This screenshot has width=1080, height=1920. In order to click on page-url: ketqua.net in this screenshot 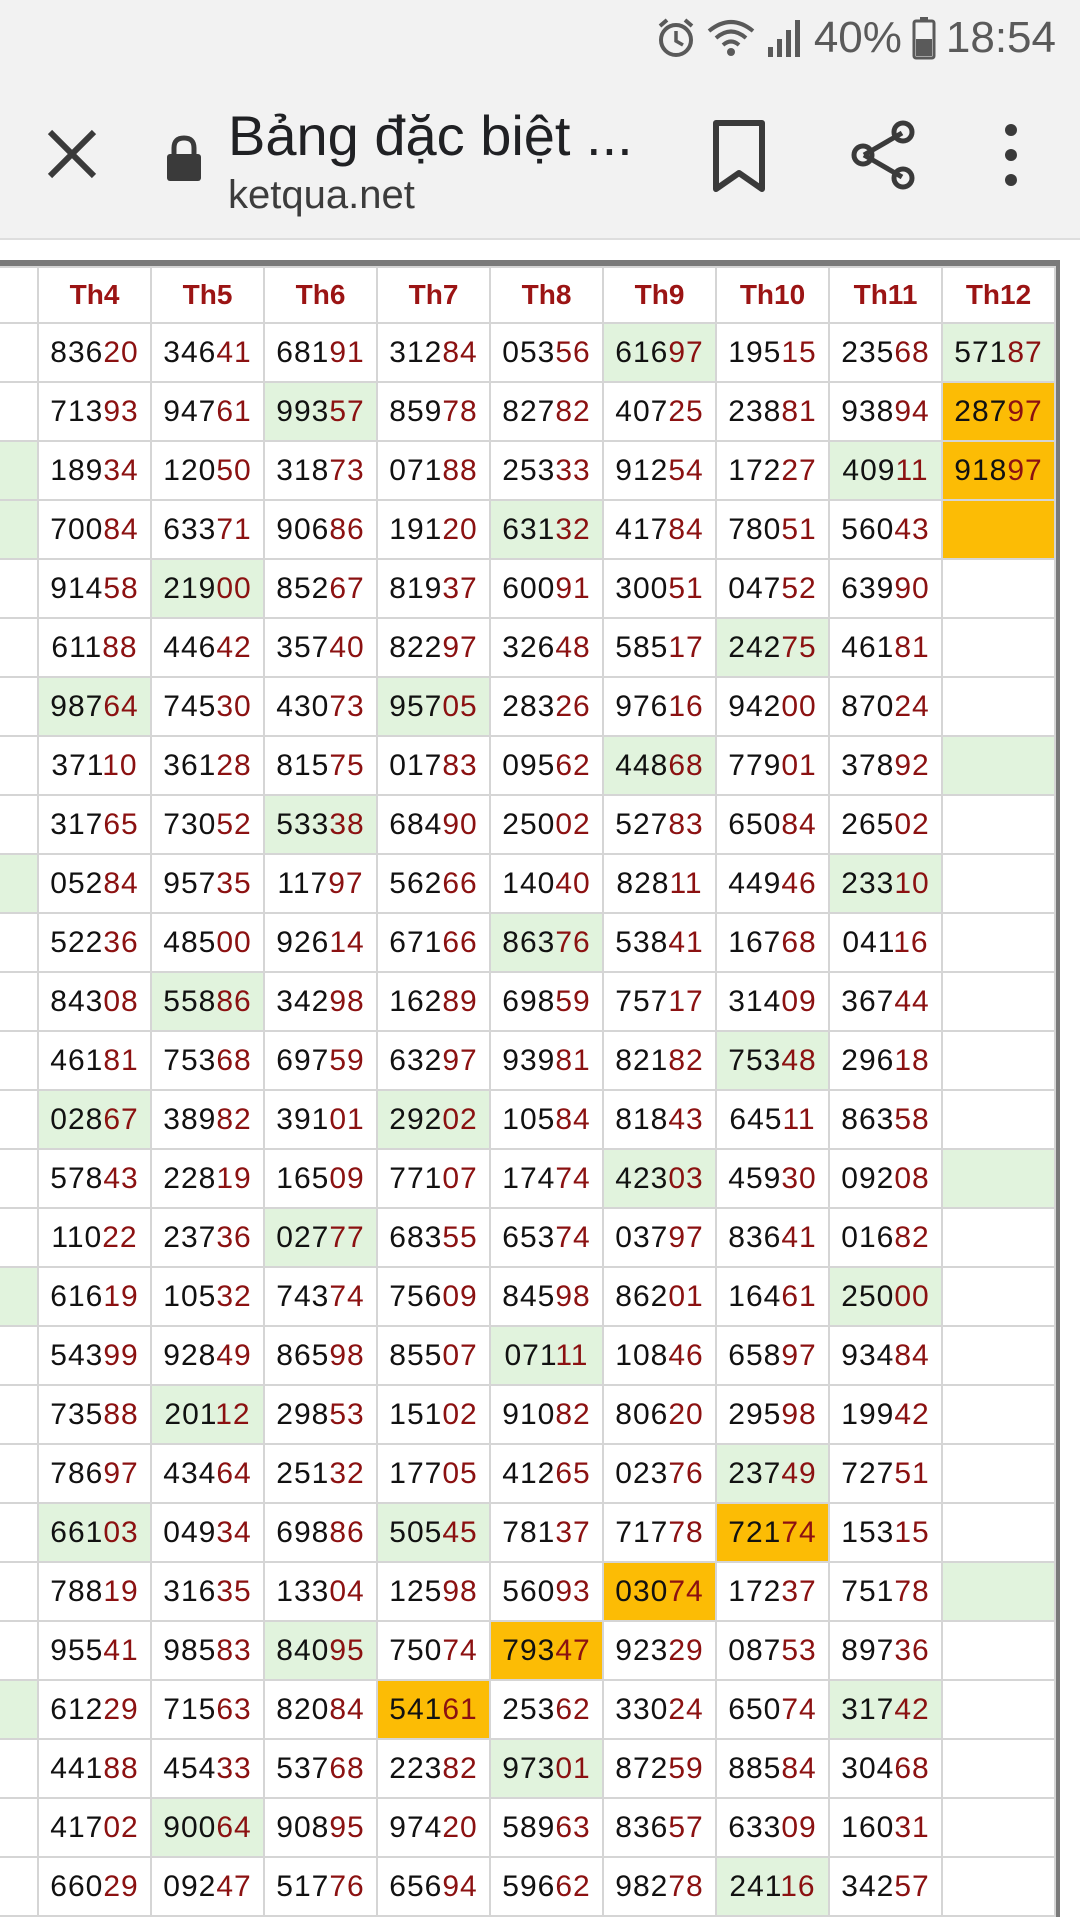, I will do `click(321, 195)`.